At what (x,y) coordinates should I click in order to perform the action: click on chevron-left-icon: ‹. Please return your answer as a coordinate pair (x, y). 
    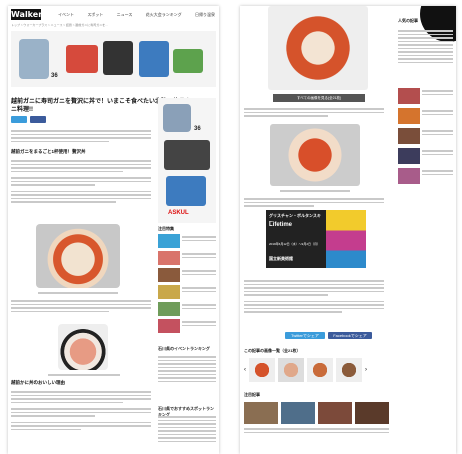
    Looking at the image, I should click on (245, 370).